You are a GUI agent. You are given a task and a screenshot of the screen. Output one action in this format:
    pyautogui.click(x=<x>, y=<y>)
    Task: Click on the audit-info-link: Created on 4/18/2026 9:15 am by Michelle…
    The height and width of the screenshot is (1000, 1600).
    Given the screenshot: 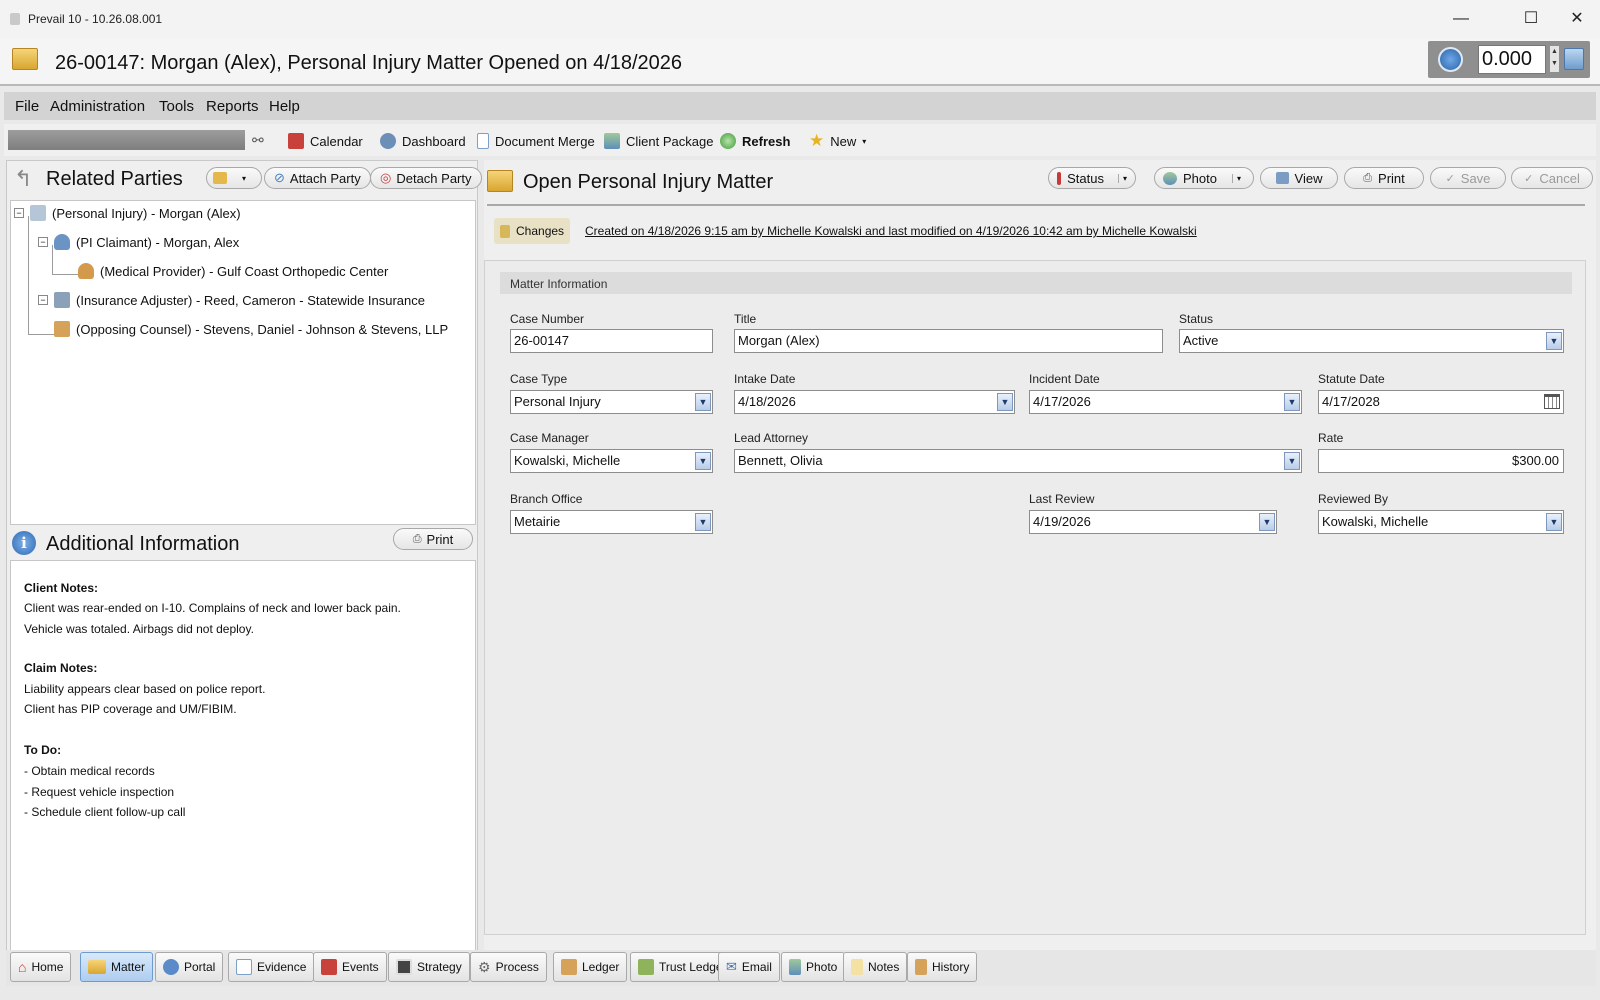 What is the action you would take?
    pyautogui.click(x=891, y=231)
    